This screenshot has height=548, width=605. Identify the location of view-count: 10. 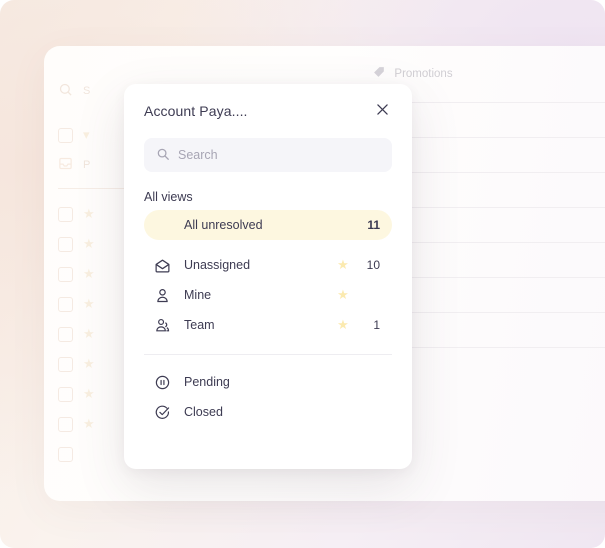
(373, 265).